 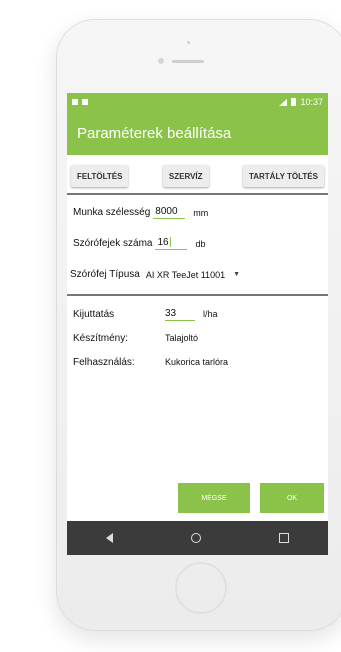 I want to click on work-width-input: 8000, so click(x=169, y=212).